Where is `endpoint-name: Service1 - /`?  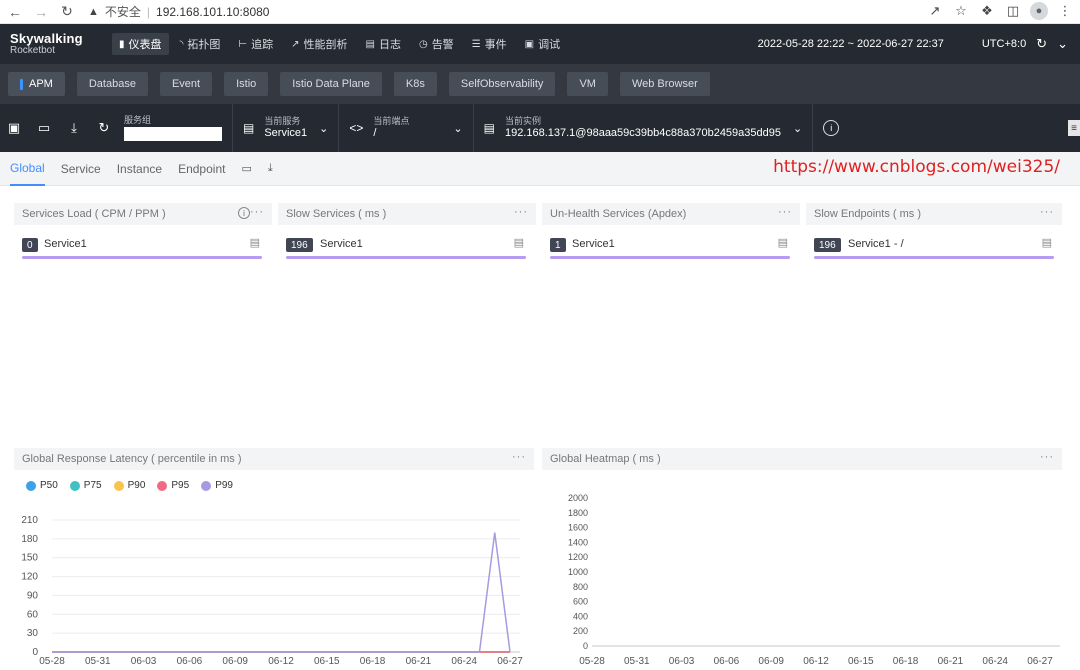
endpoint-name: Service1 - / is located at coordinates (876, 244).